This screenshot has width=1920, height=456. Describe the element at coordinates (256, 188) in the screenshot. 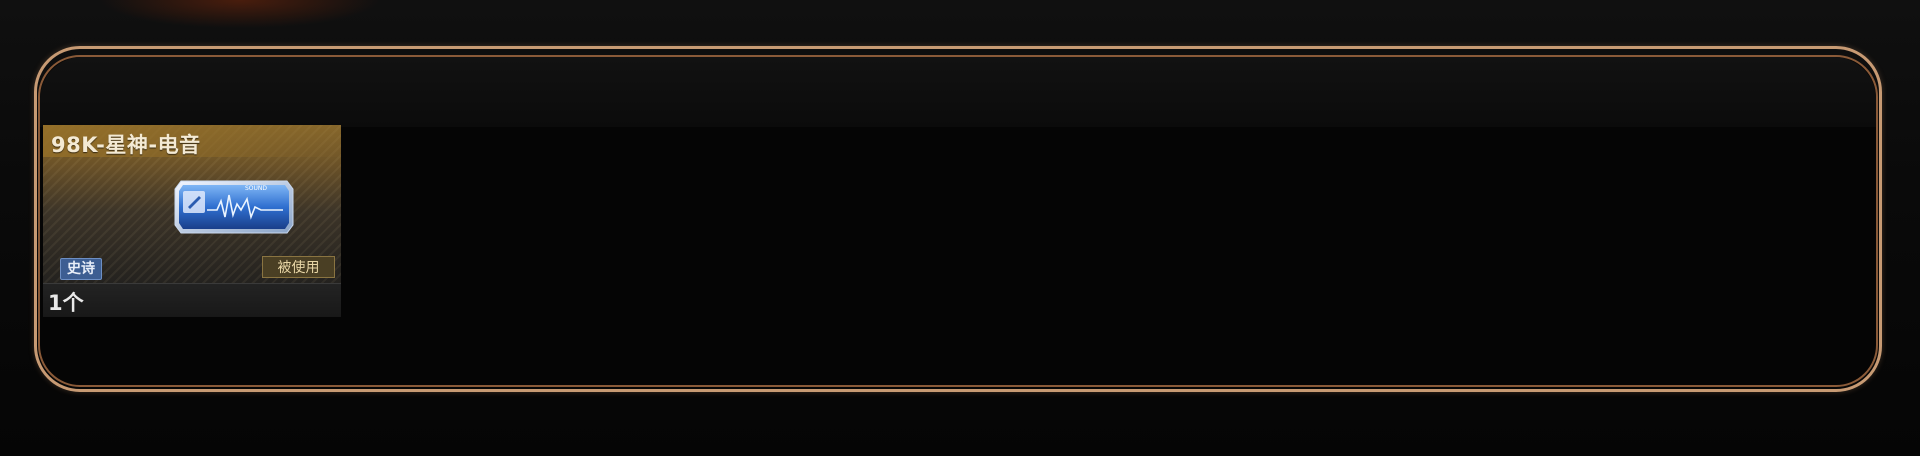

I see `svg-text: SOUND` at that location.